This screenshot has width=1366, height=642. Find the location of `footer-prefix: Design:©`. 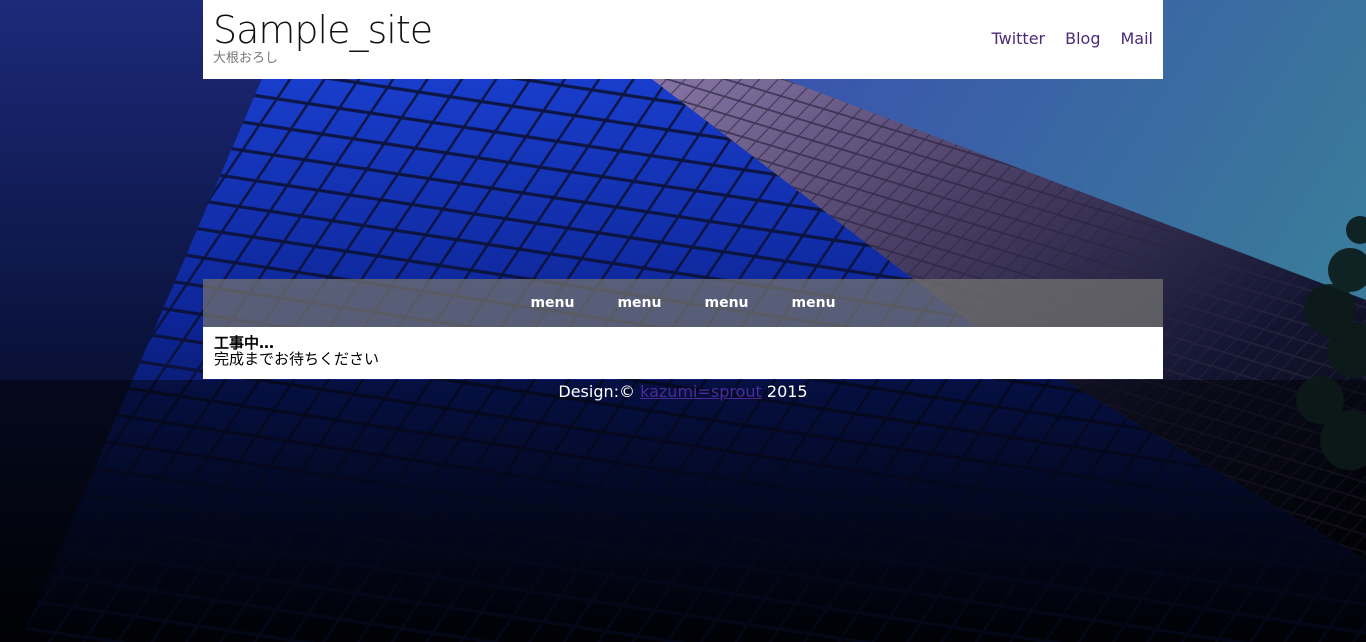

footer-prefix: Design:© is located at coordinates (597, 391).